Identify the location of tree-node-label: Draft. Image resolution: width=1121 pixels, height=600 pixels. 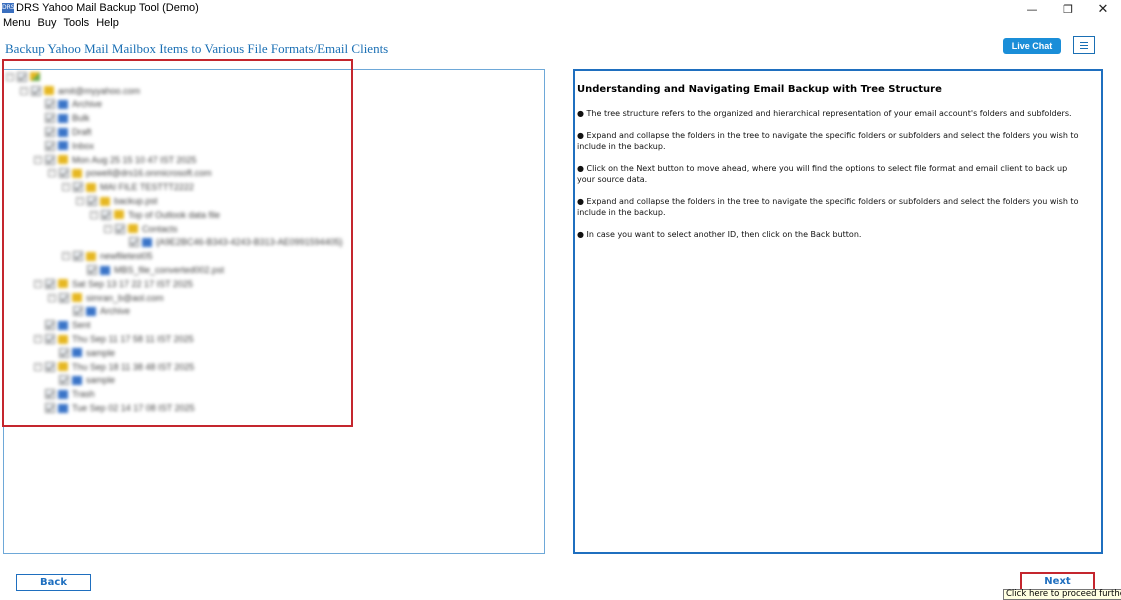
(82, 132).